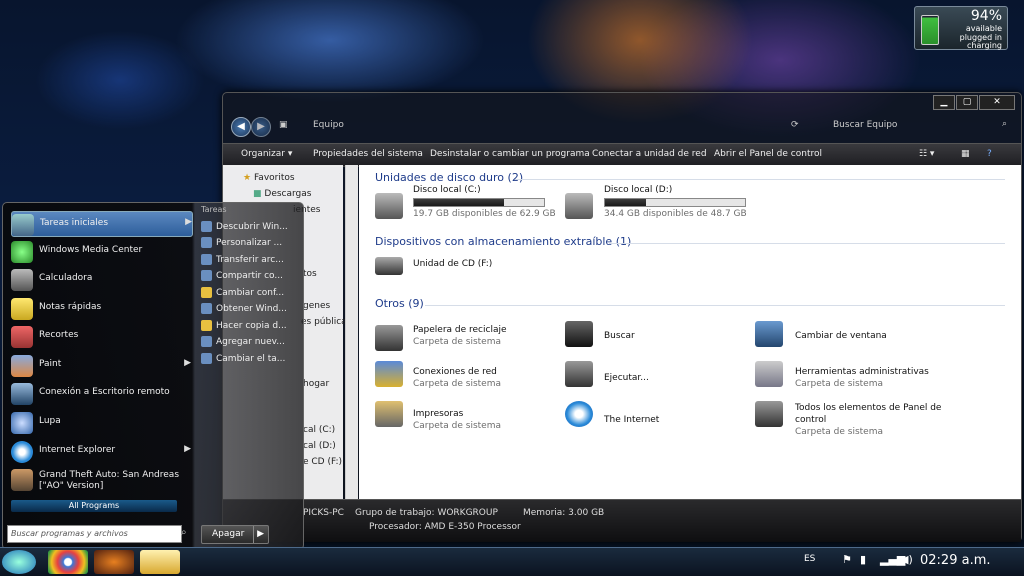 This screenshot has width=1024, height=576. Describe the element at coordinates (94, 534) in the screenshot. I see `start-search-input: Buscar programas y archivos` at that location.